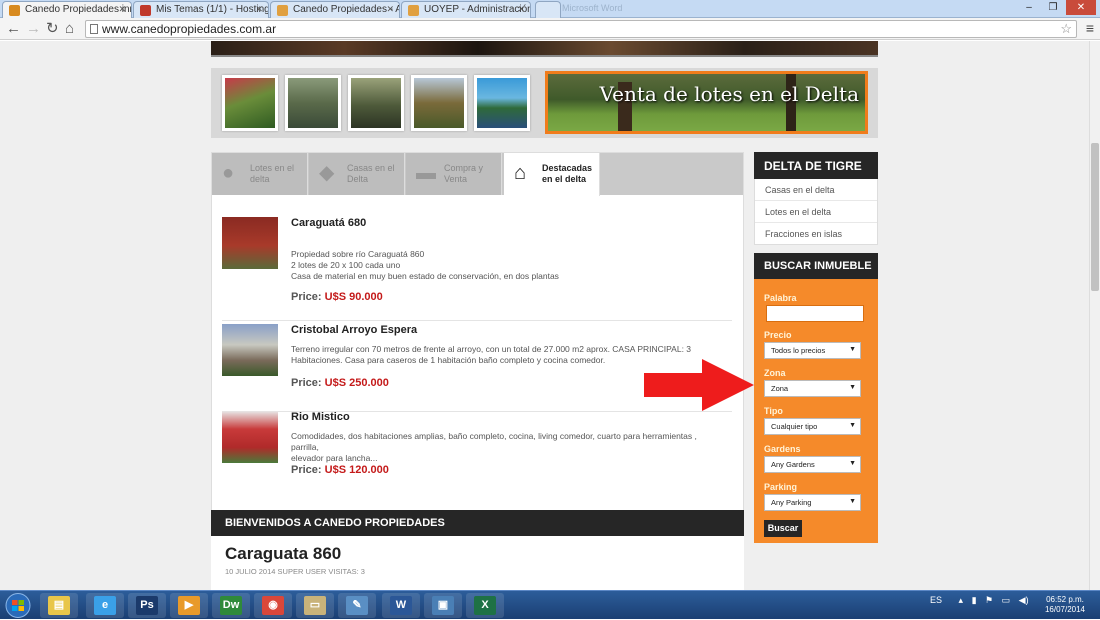 The width and height of the screenshot is (1100, 620). Describe the element at coordinates (485, 605) in the screenshot. I see `excel-taskbar-button: X` at that location.